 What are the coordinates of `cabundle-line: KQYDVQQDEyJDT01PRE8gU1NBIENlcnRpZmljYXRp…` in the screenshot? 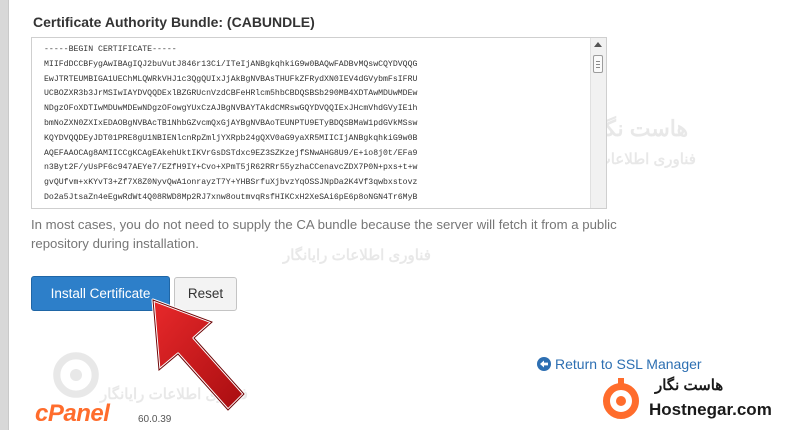 It's located at (231, 138).